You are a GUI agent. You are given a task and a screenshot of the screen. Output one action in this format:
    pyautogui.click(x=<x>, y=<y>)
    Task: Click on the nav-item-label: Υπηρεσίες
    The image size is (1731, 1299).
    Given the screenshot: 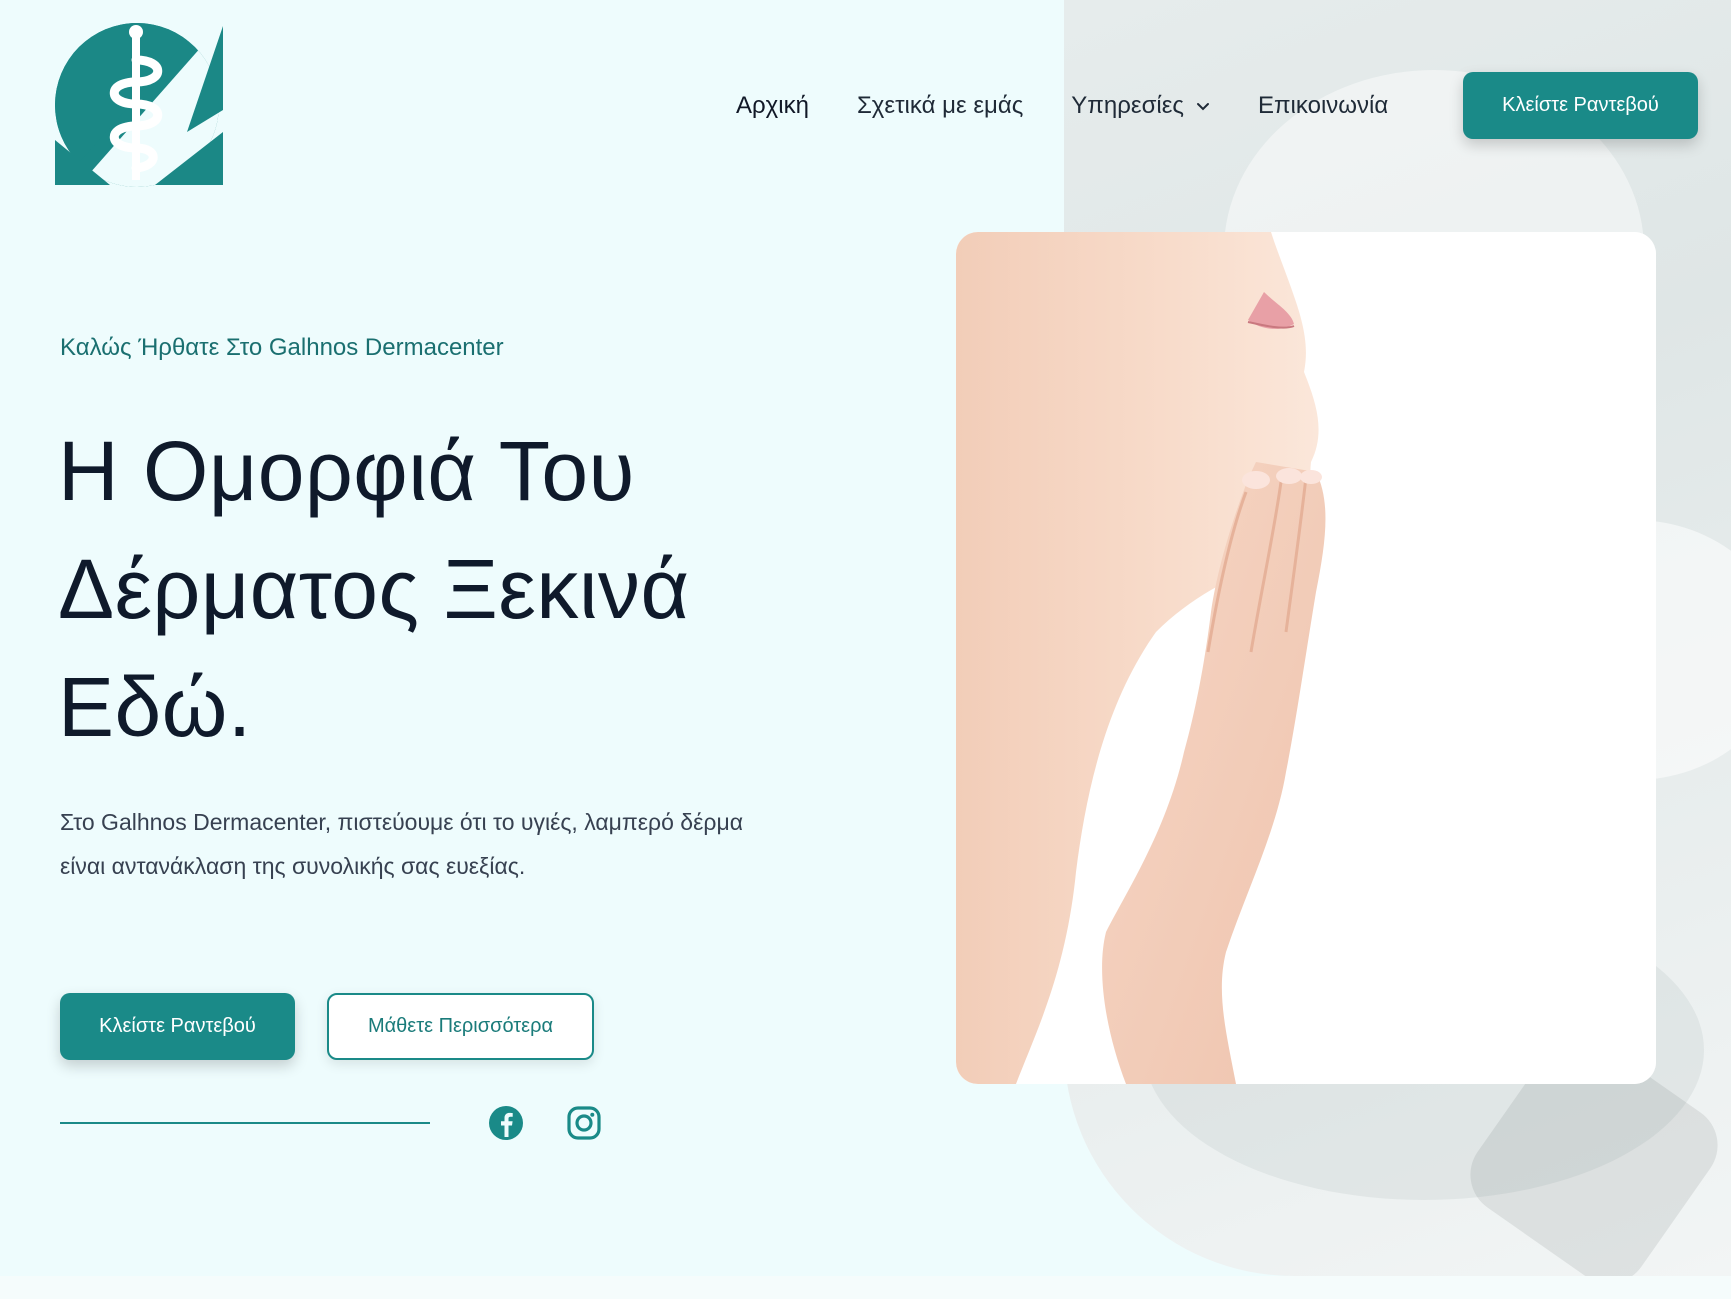 What is the action you would take?
    pyautogui.click(x=1127, y=105)
    